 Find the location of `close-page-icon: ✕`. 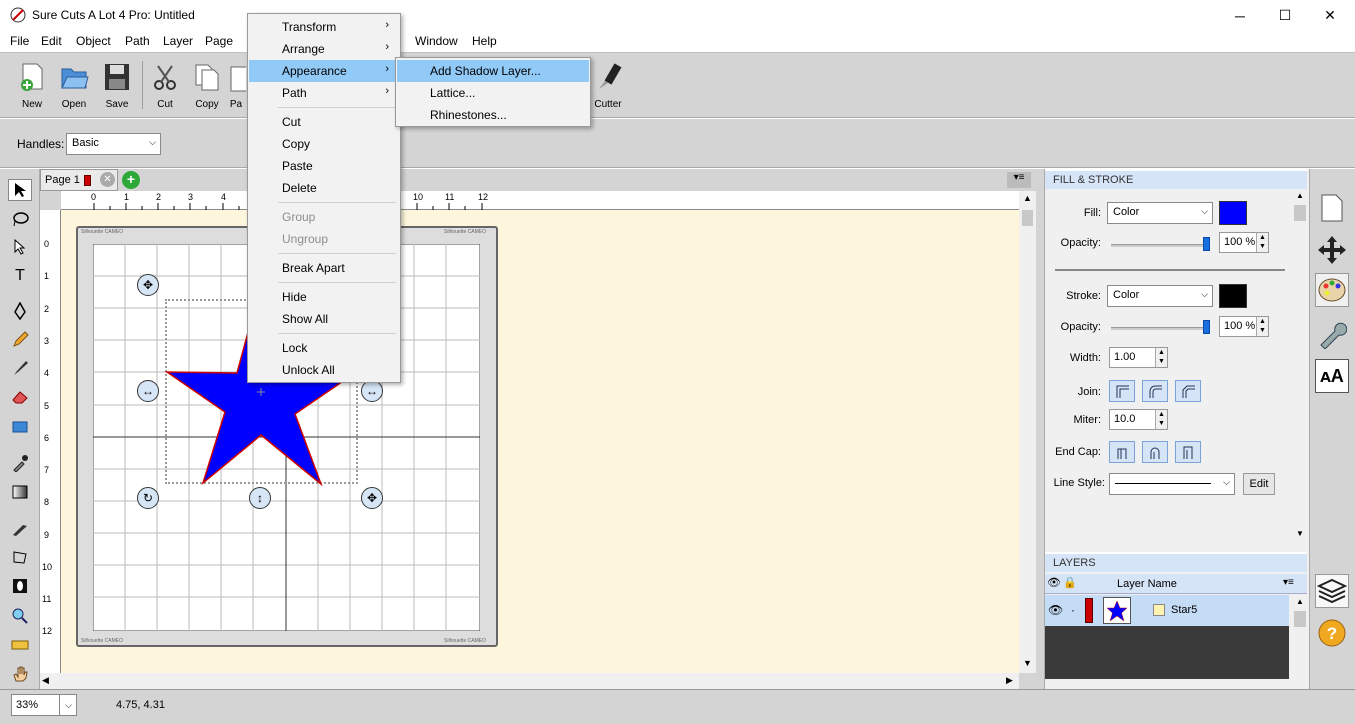

close-page-icon: ✕ is located at coordinates (107, 179).